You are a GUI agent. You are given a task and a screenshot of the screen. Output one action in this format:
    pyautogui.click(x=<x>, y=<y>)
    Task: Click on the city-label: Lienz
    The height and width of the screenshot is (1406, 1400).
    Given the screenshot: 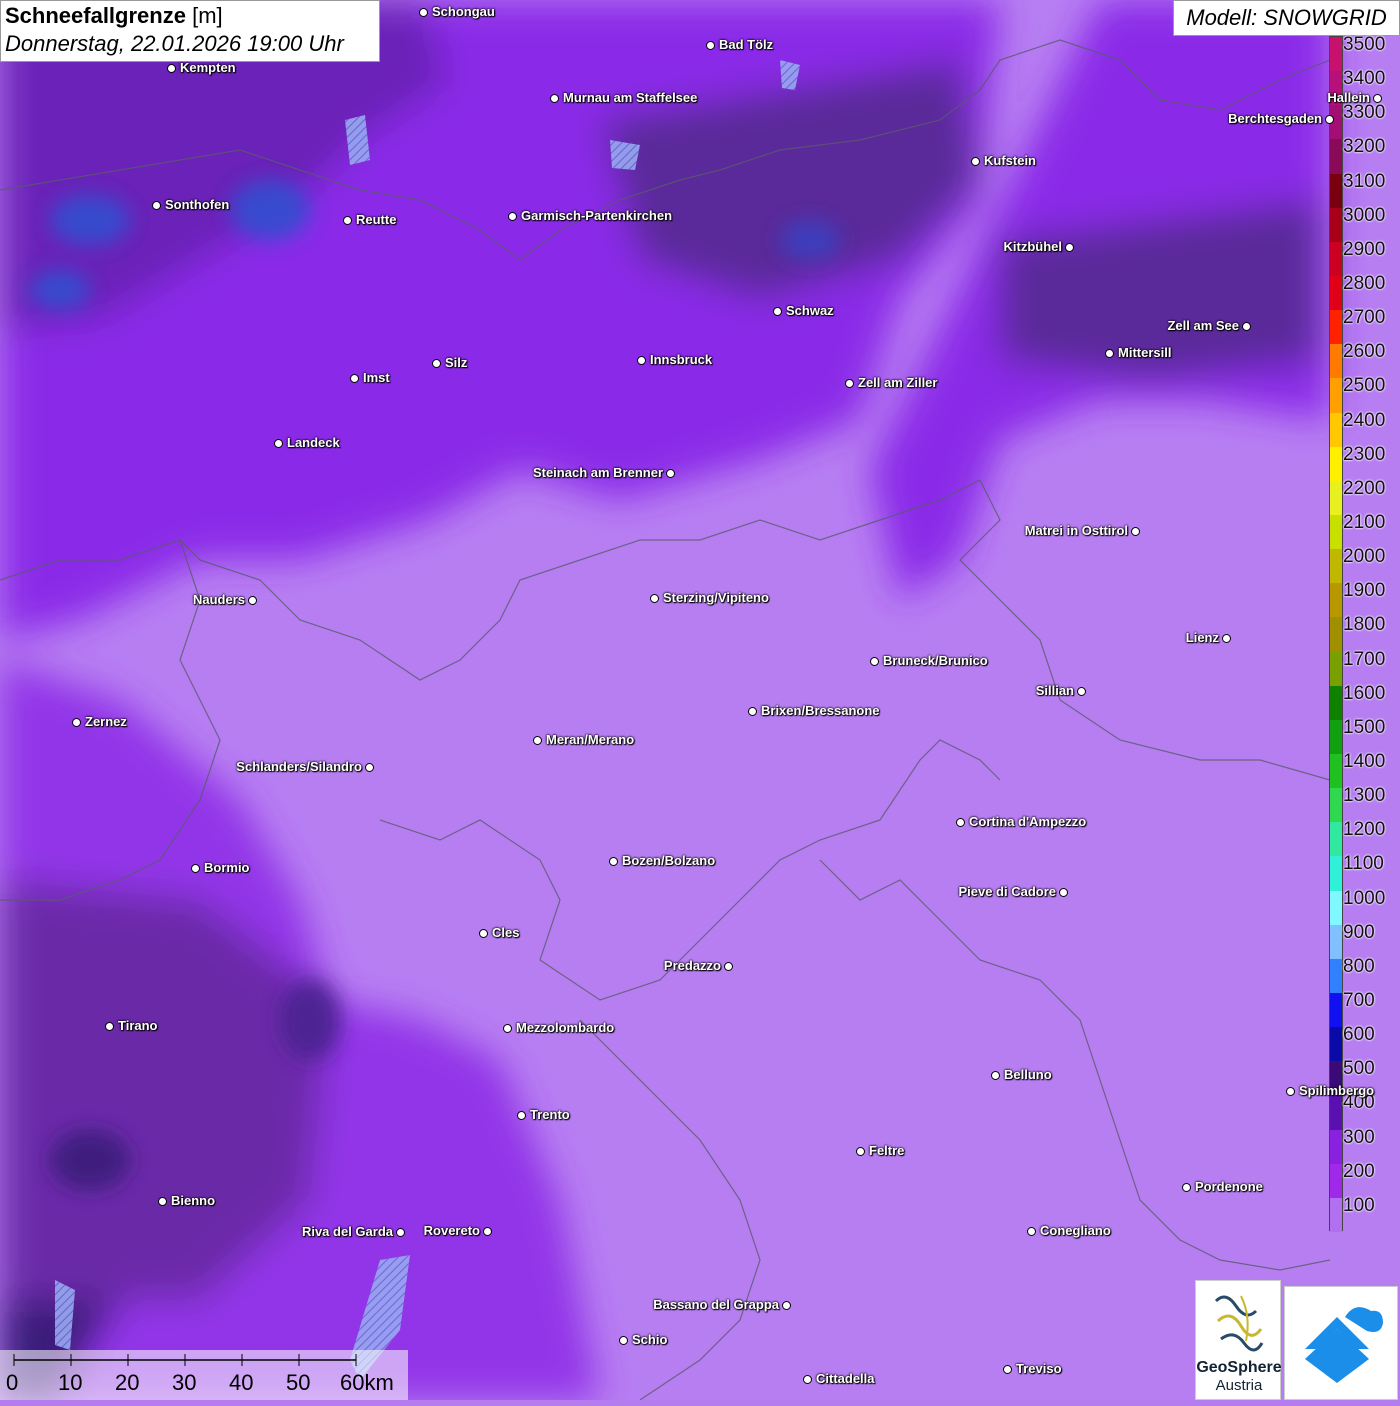 What is the action you would take?
    pyautogui.click(x=1202, y=637)
    